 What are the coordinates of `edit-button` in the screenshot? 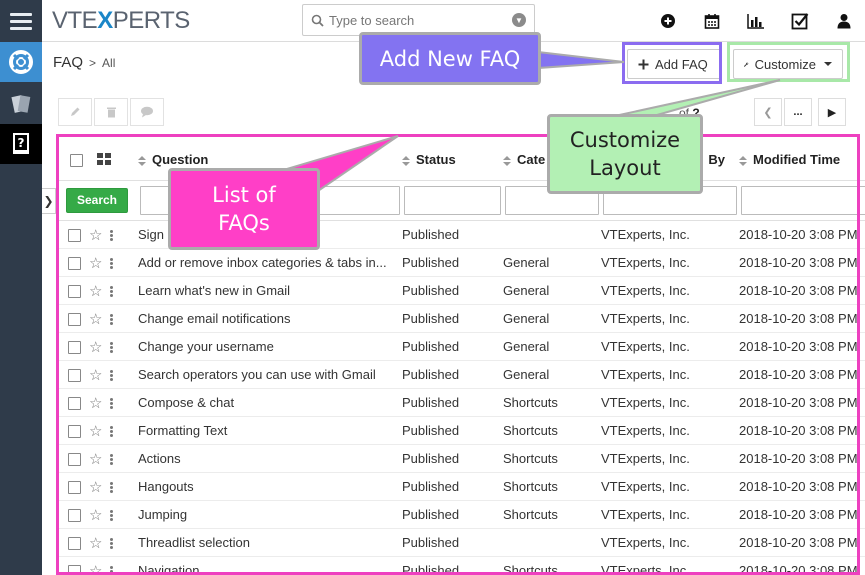 It's located at (75, 112).